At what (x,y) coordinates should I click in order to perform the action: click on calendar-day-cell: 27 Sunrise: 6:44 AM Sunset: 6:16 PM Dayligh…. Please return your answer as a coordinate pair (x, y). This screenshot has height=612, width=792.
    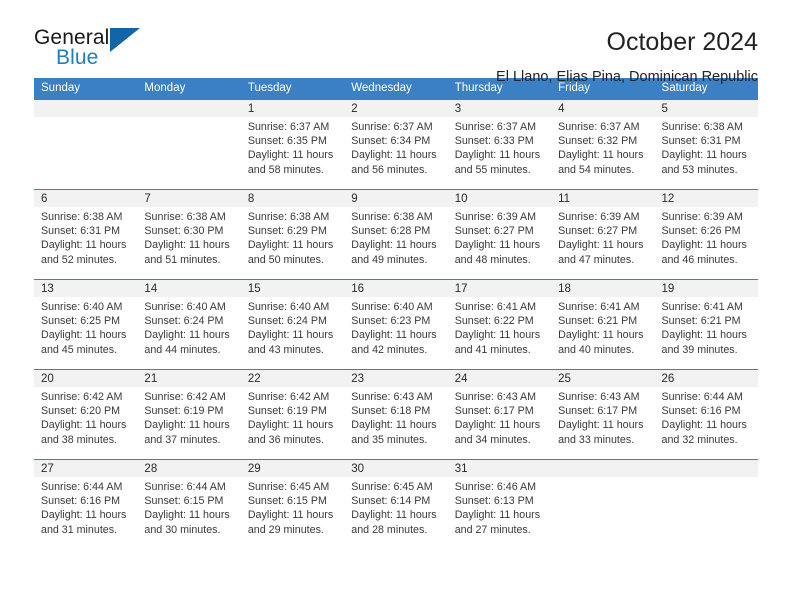
    Looking at the image, I should click on (86, 503).